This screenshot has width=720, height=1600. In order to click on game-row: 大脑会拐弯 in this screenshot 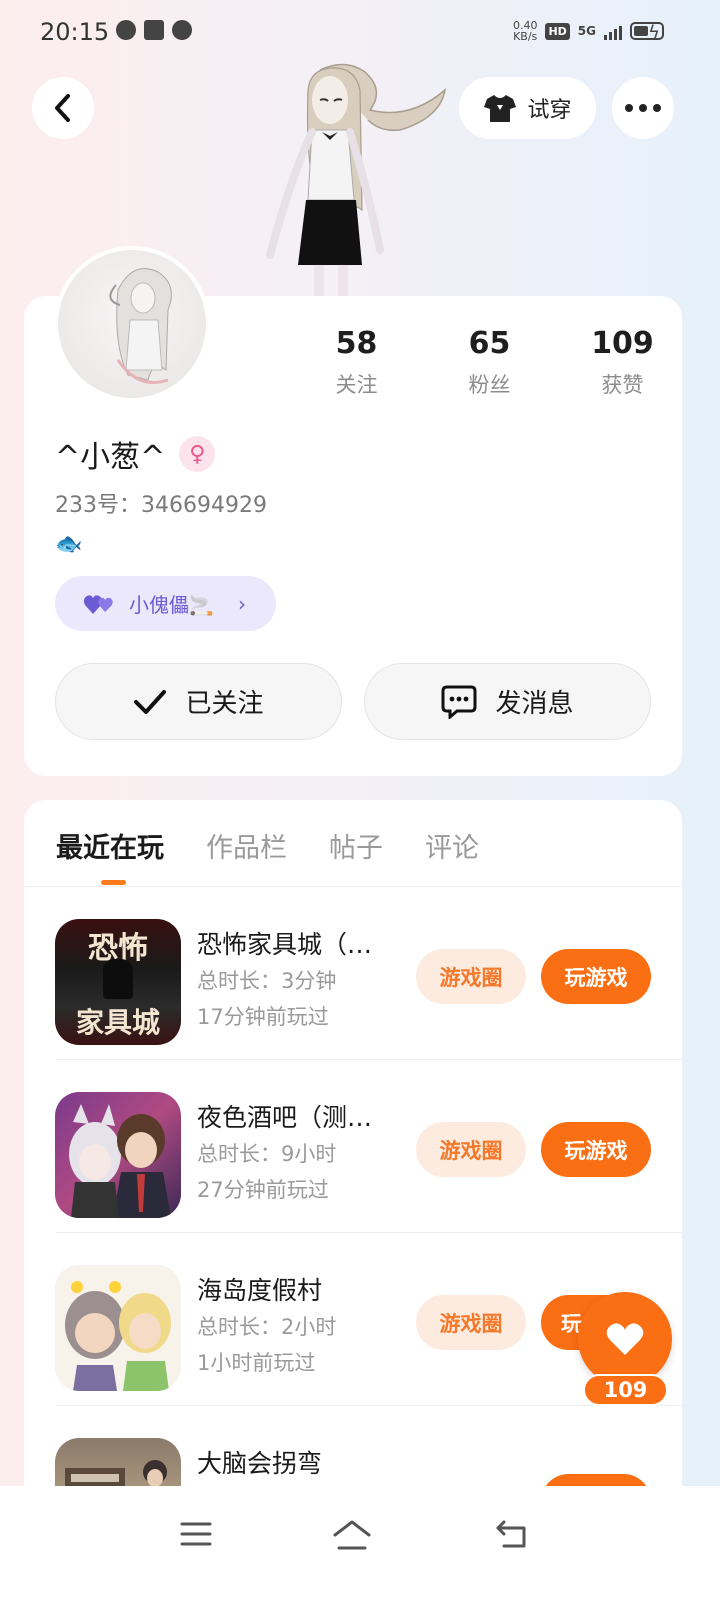, I will do `click(353, 1446)`.